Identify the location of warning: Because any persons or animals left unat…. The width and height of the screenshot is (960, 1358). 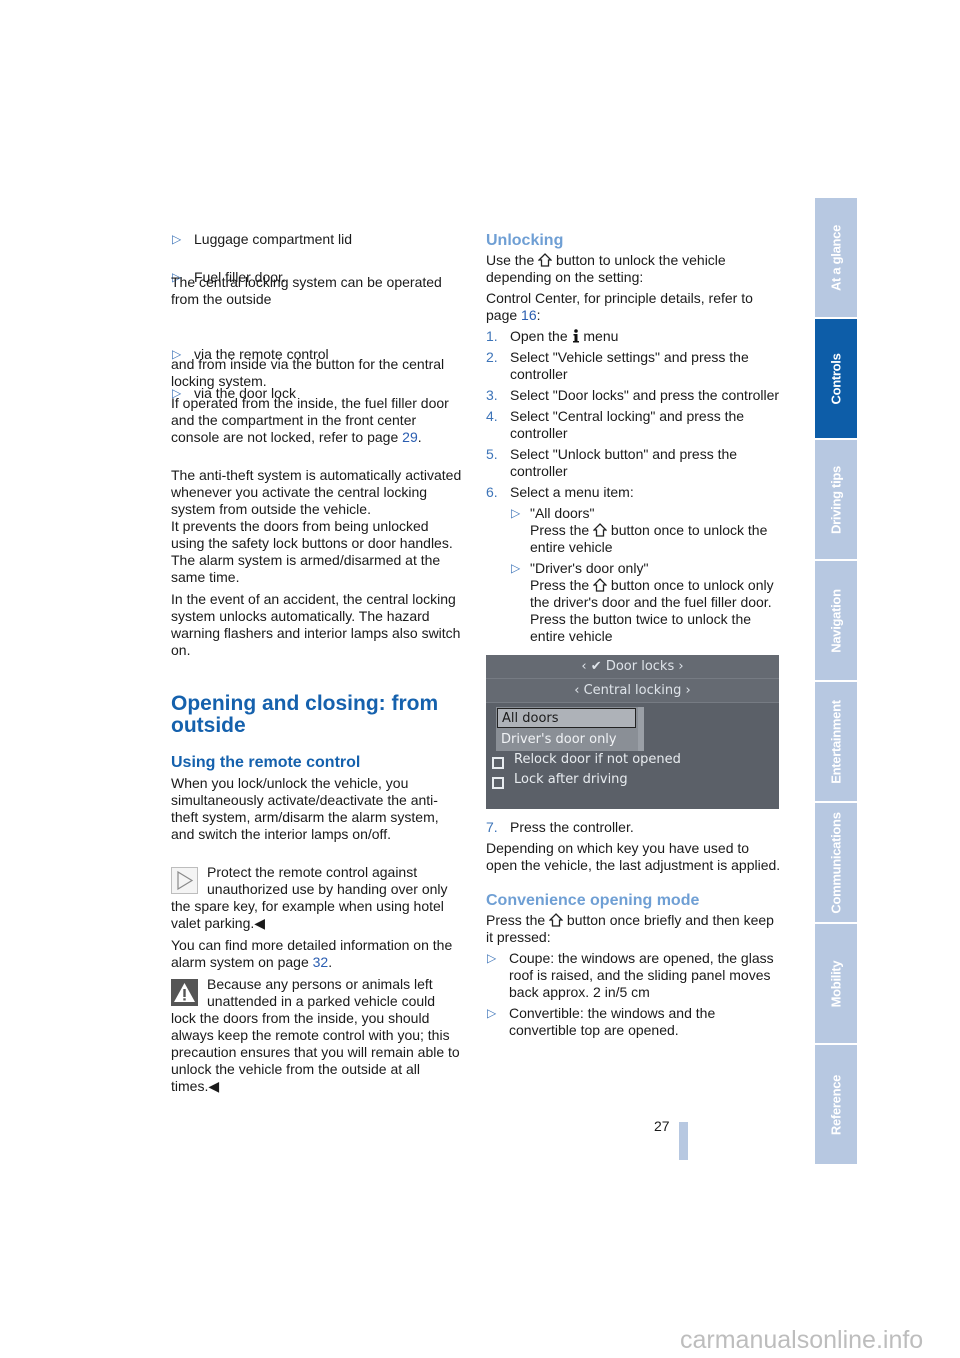
(317, 1035).